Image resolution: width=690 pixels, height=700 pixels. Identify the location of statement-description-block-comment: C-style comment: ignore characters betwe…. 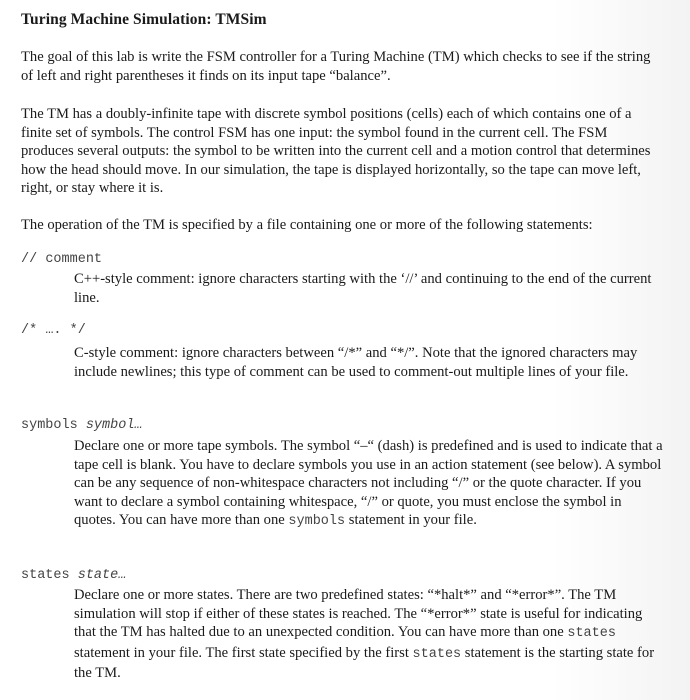
(356, 362).